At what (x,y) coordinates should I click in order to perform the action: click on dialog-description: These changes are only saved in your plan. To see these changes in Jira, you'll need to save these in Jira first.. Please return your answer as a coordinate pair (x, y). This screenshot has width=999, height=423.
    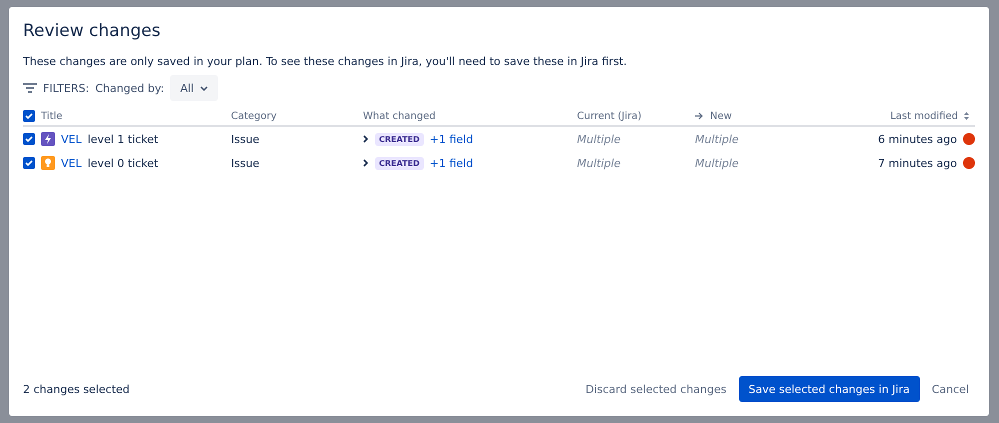
    Looking at the image, I should click on (325, 62).